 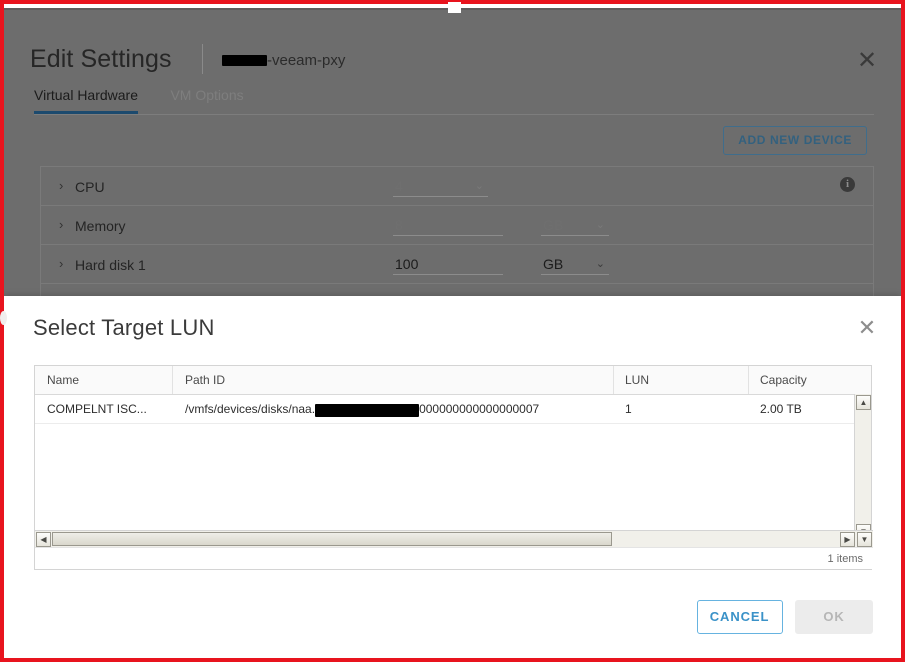 I want to click on column-header-path-id: Path ID, so click(x=205, y=380).